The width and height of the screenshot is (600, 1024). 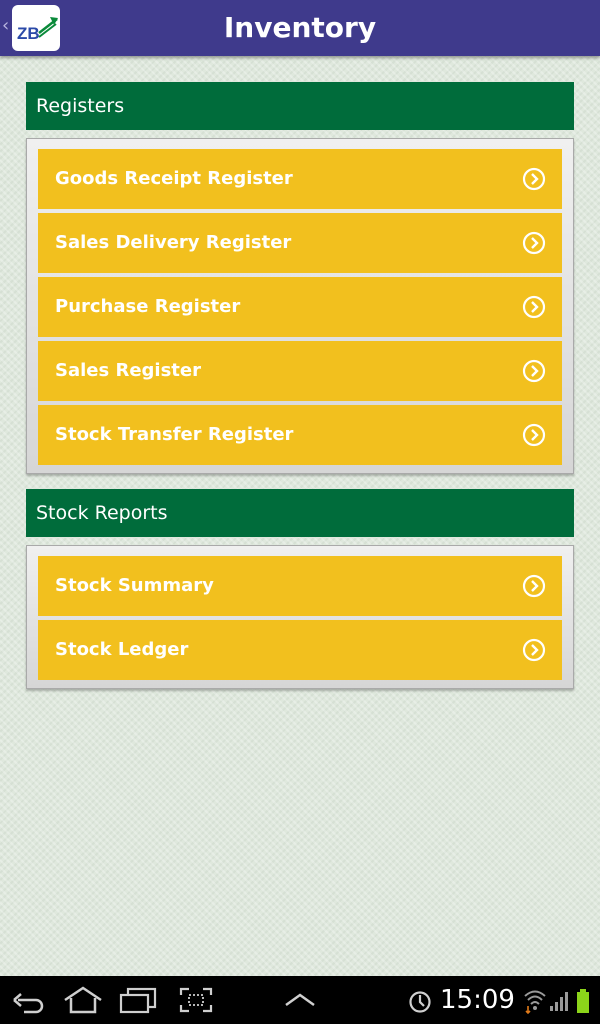 I want to click on app-bar: ‹ ZB Inventory, so click(x=300, y=28).